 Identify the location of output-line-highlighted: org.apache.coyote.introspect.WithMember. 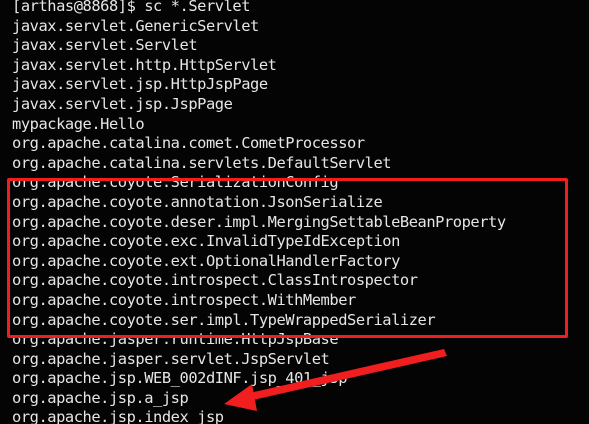
(184, 299).